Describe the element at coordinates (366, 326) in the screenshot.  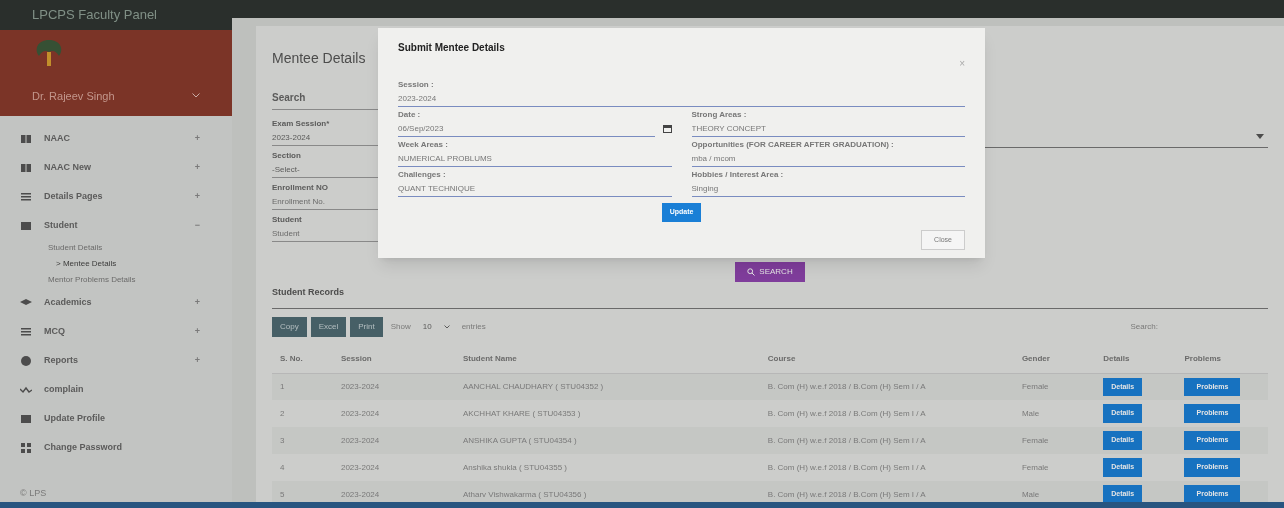
I see `export-button: Print` at that location.